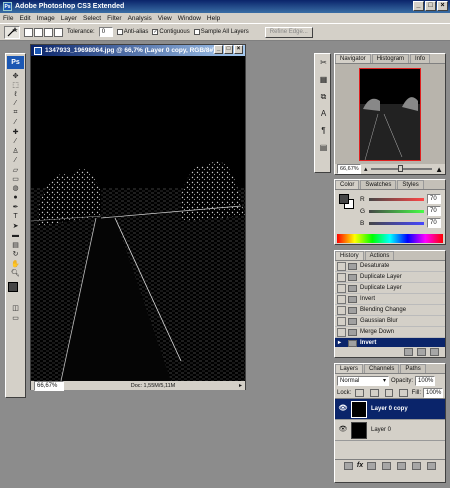 Image resolution: width=450 pixels, height=488 pixels. Describe the element at coordinates (387, 465) in the screenshot. I see `adjustment-layer-icon` at that location.